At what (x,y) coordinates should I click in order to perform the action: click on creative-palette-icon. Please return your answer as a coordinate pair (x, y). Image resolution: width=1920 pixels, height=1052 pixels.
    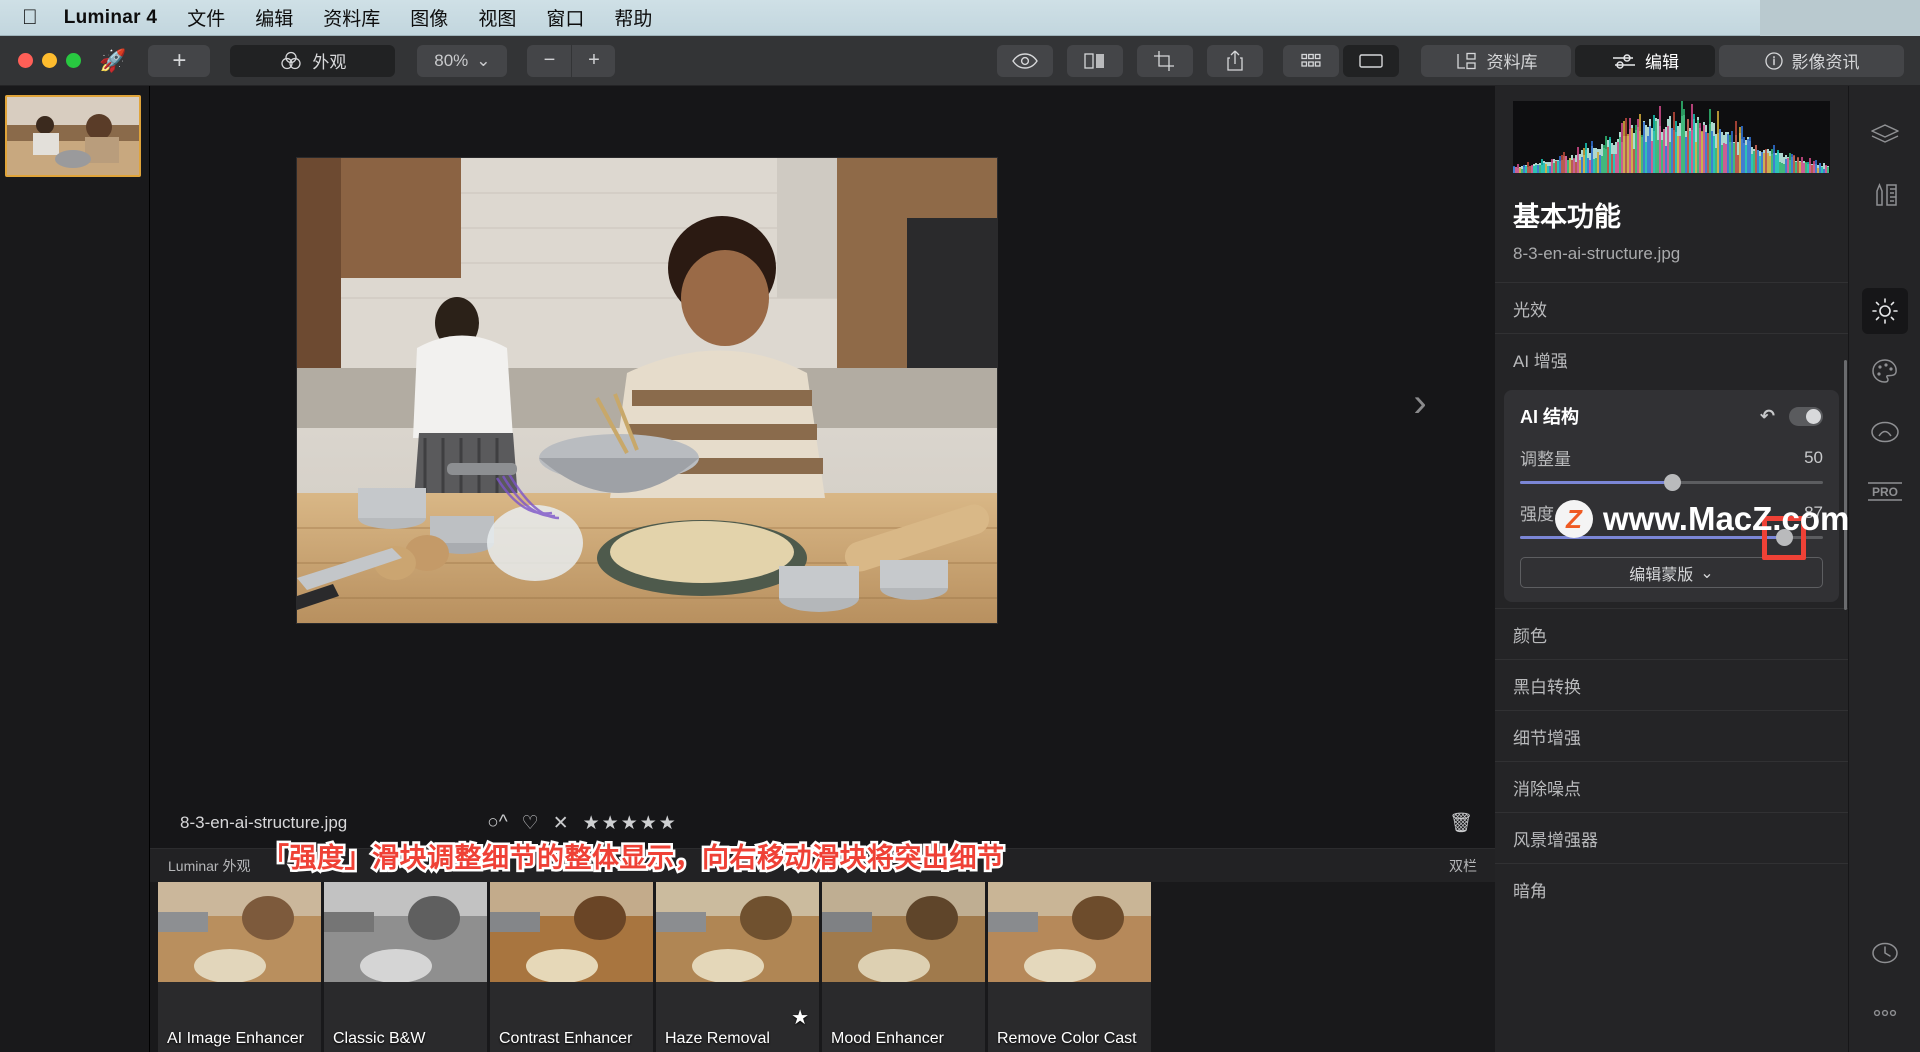
    Looking at the image, I should click on (1885, 371).